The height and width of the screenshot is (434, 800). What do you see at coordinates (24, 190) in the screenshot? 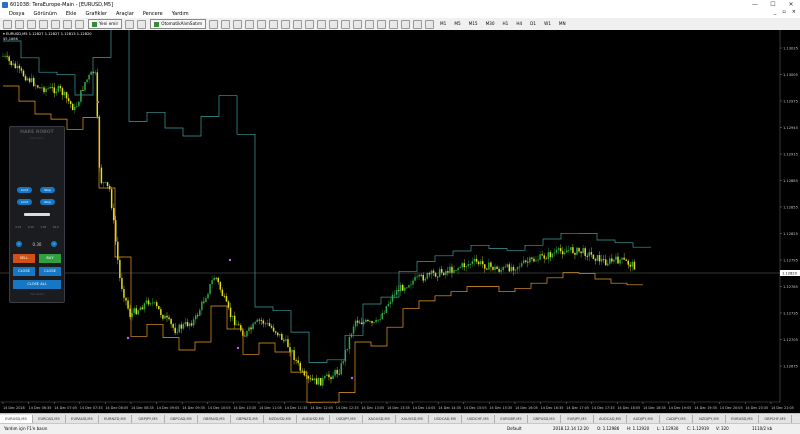
I see `limit-button-1: Limit` at bounding box center [24, 190].